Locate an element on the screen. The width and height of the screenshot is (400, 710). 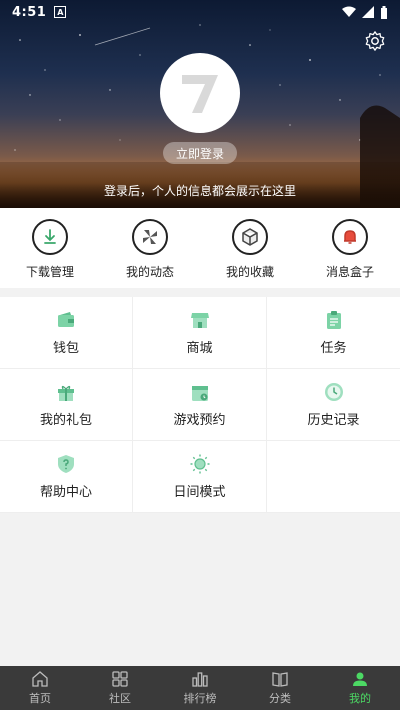
quick-my-favorites: 我的收藏 is located at coordinates (250, 248).